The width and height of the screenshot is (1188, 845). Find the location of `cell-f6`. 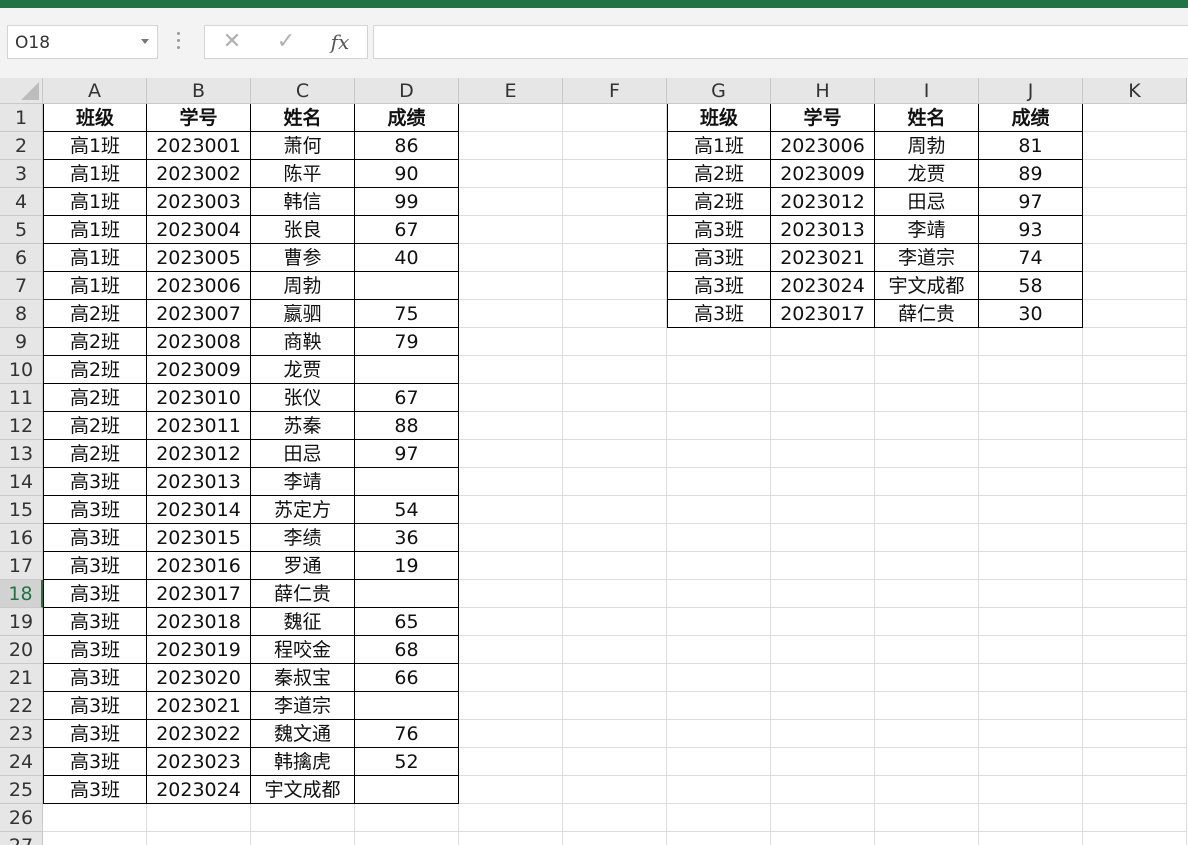

cell-f6 is located at coordinates (615, 258).